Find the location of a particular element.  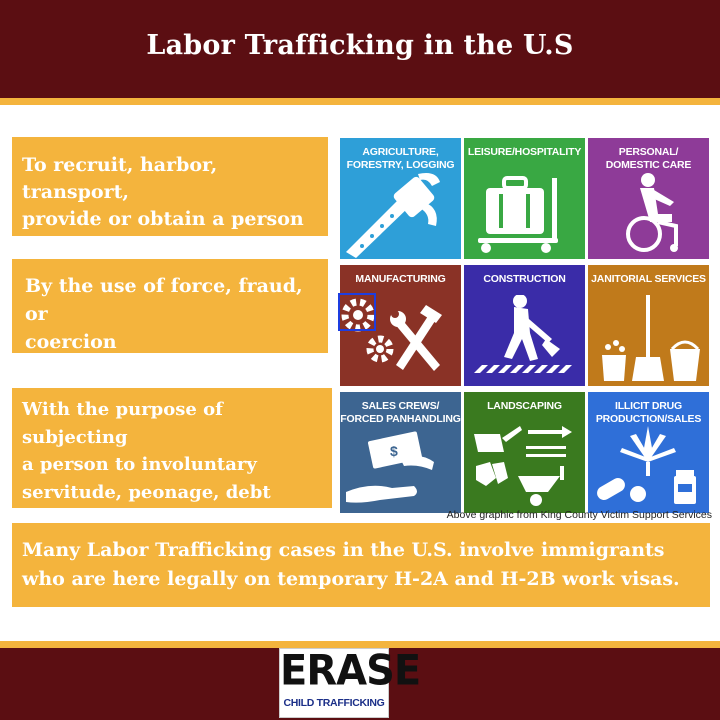

tile-agriculture: AGRICULTURE, FORESTRY, LOGGING is located at coordinates (400, 198).